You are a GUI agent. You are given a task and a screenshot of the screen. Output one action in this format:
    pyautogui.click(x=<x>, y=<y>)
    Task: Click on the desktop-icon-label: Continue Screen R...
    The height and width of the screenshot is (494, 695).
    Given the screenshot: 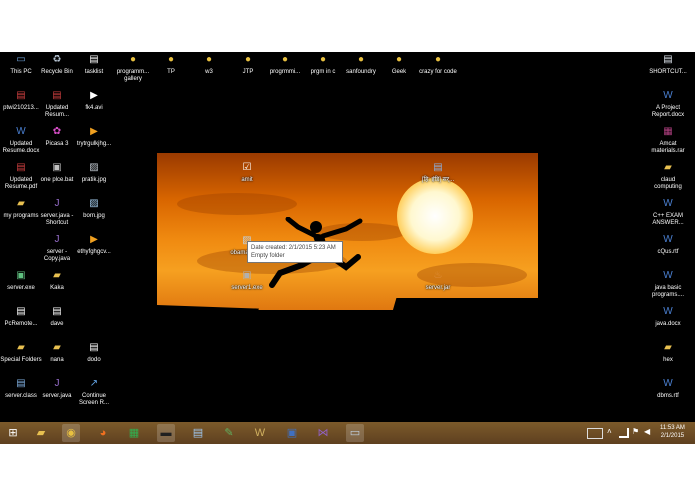 What is the action you would take?
    pyautogui.click(x=93, y=400)
    